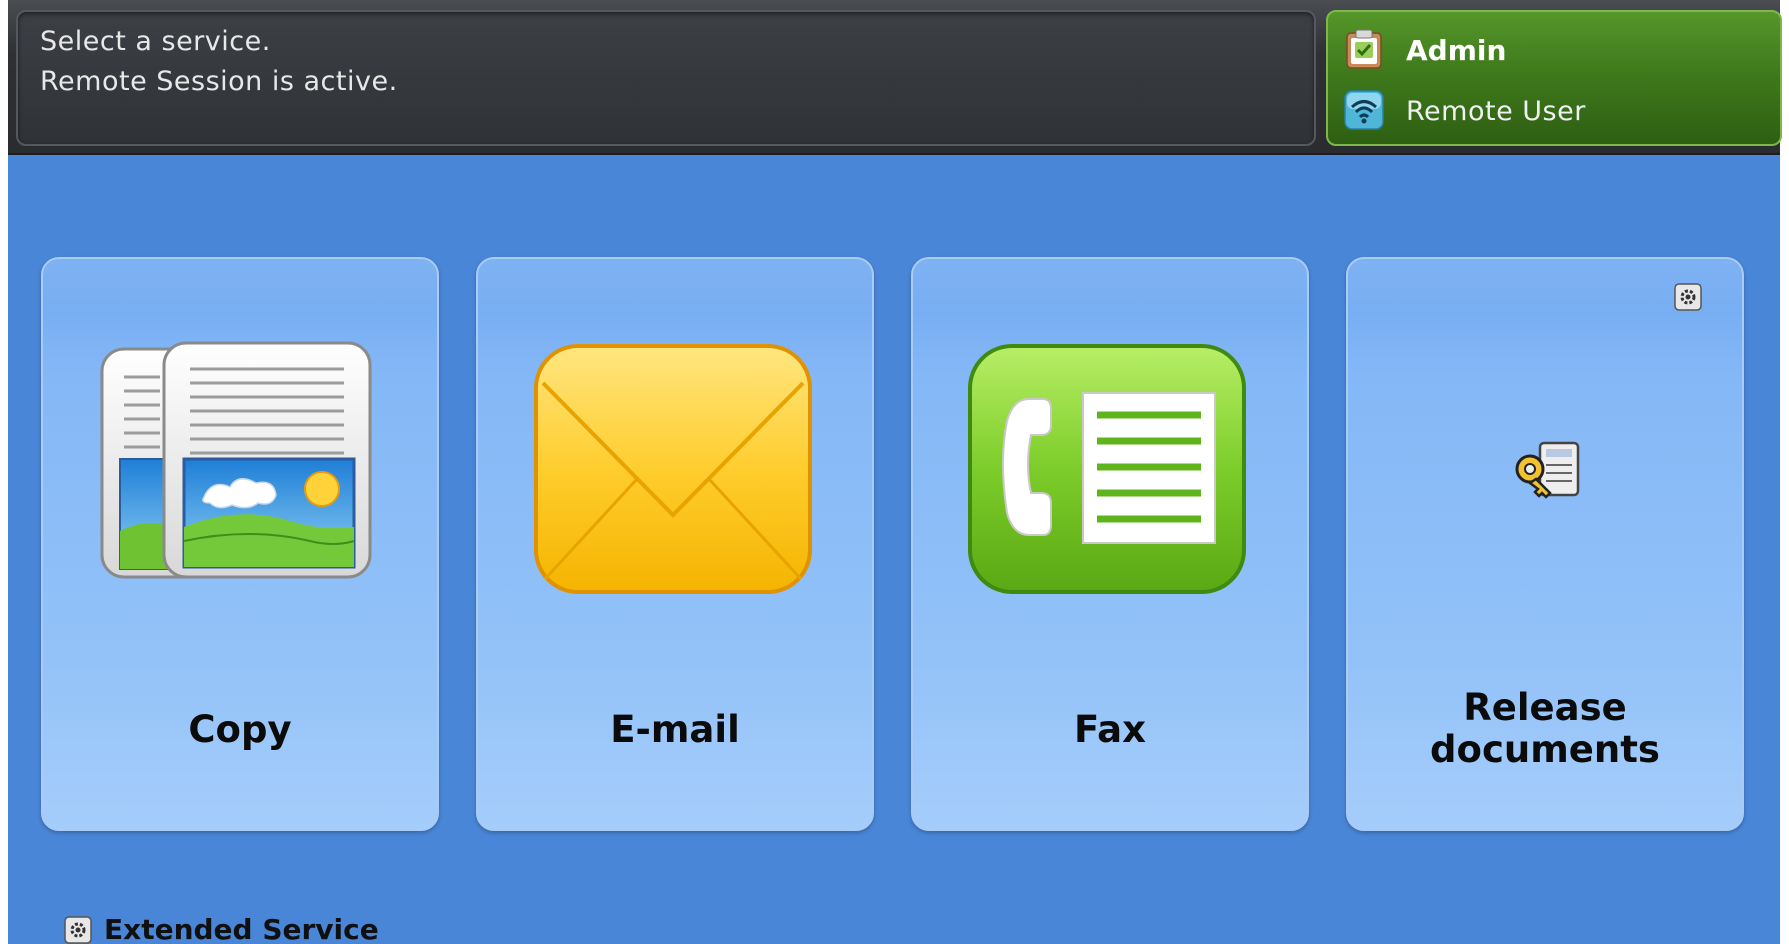 The image size is (1789, 944). What do you see at coordinates (1364, 49) in the screenshot?
I see `clipboard-check-icon` at bounding box center [1364, 49].